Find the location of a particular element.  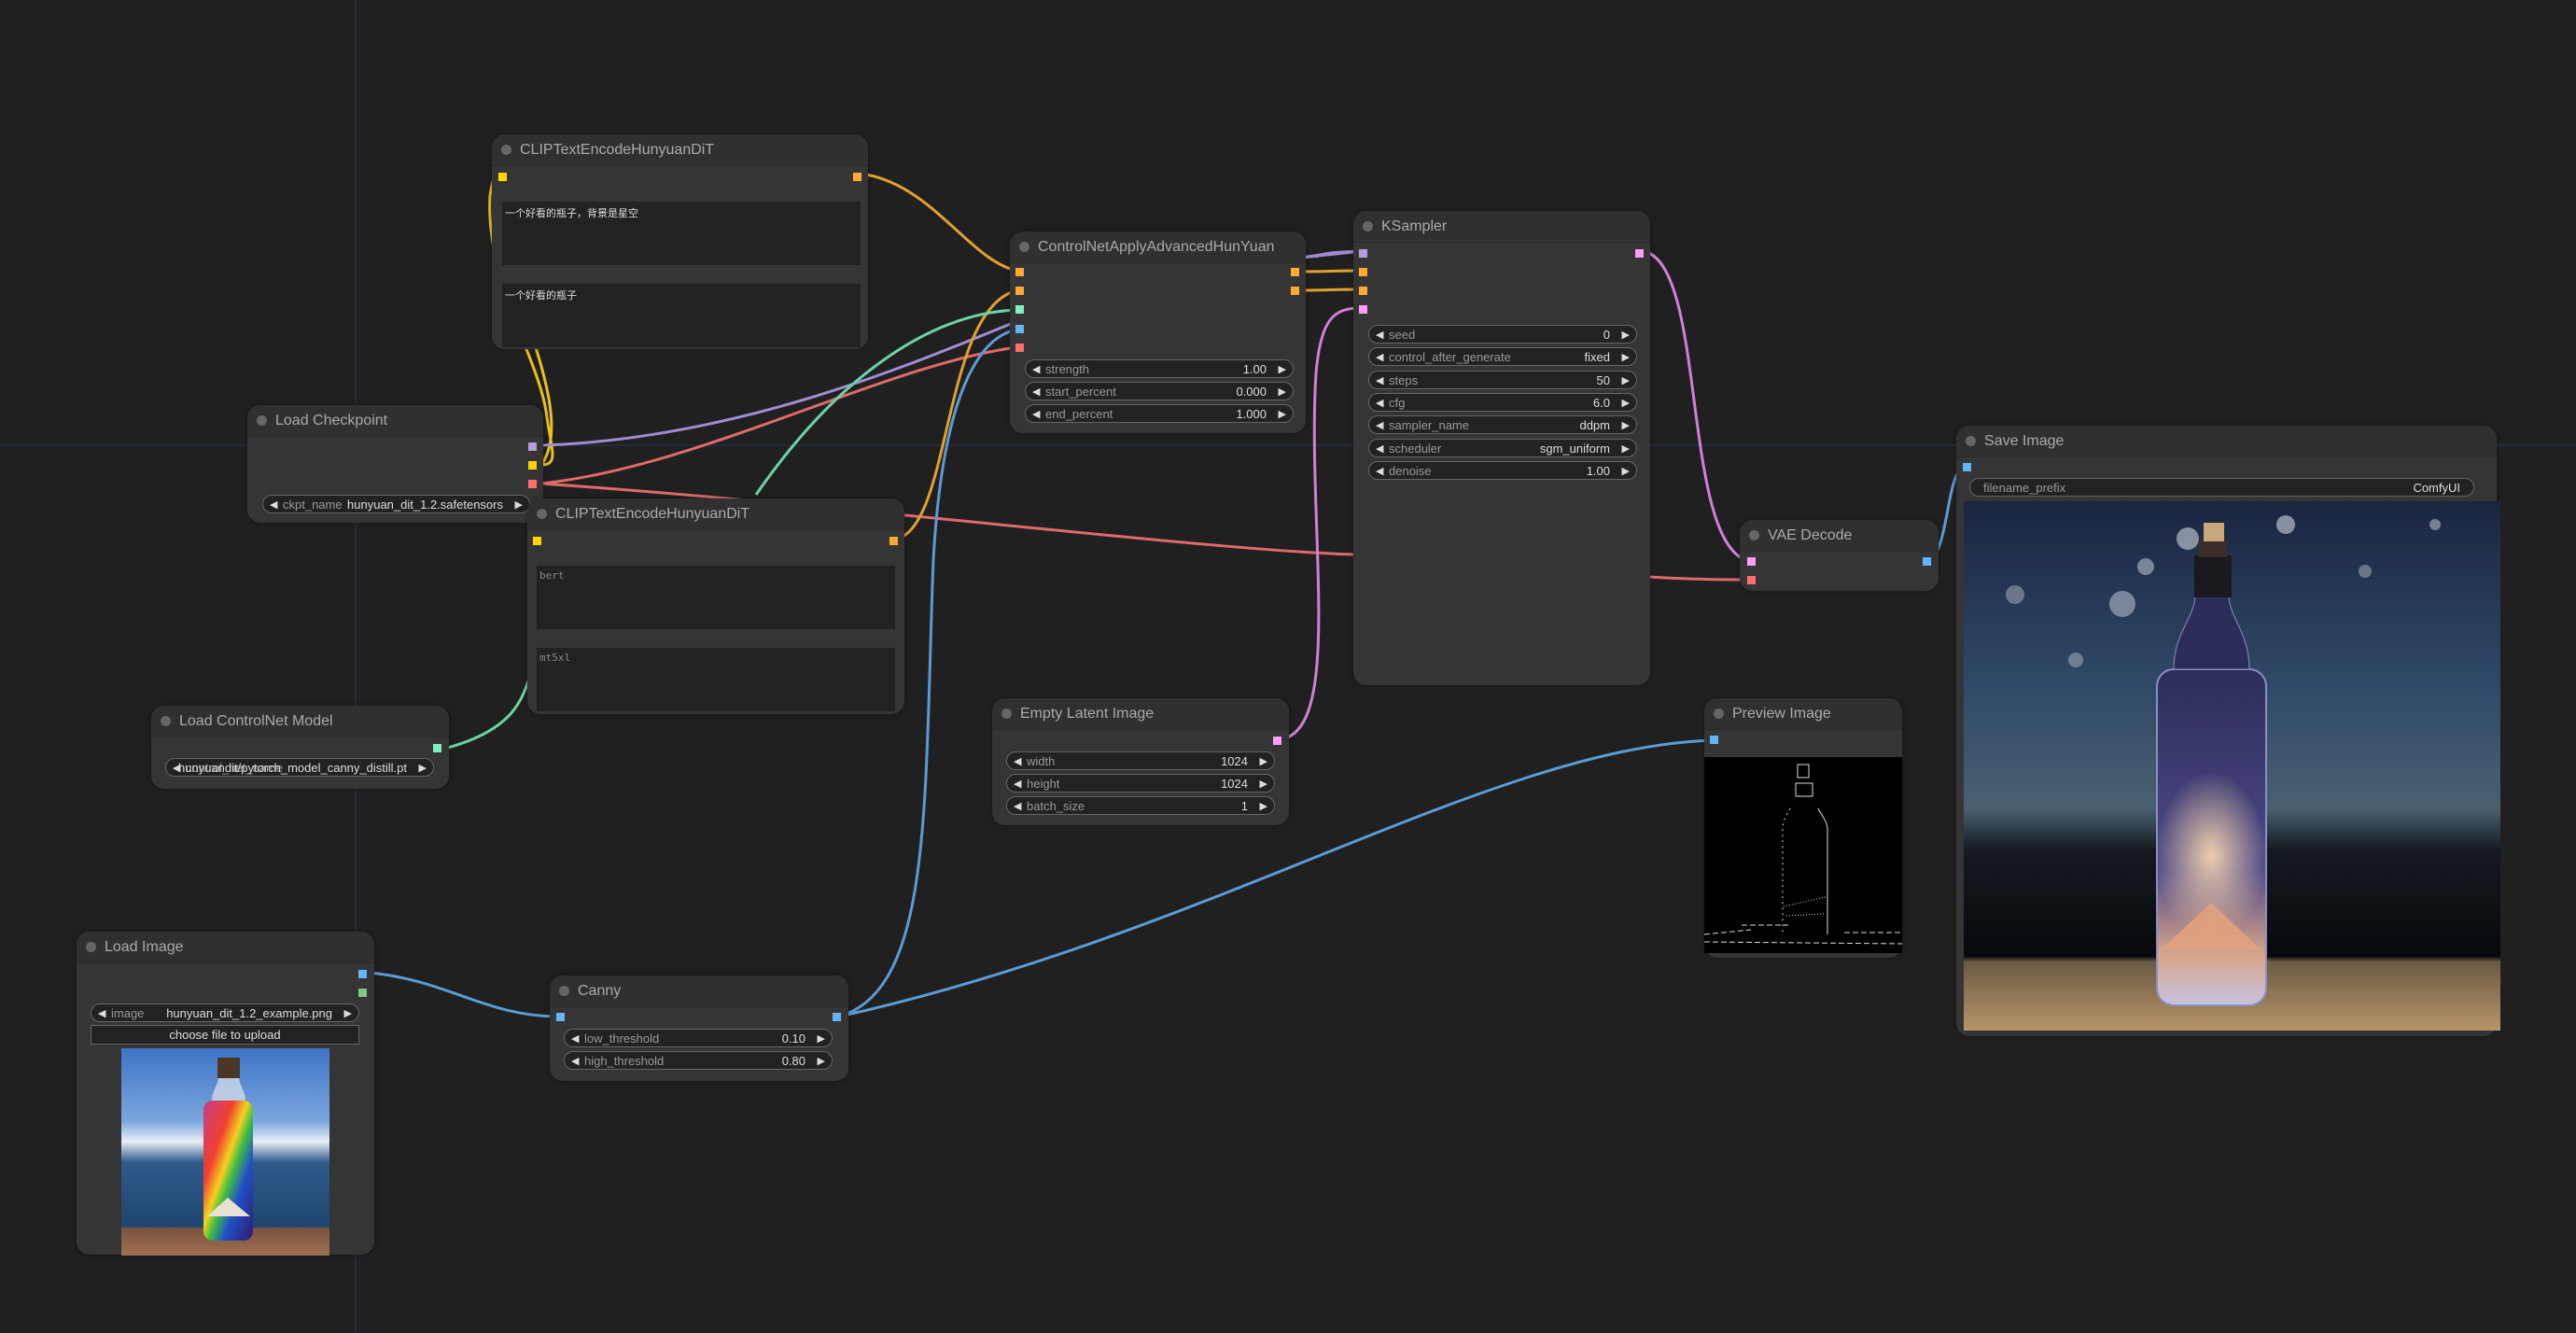

denoise-widget: ◀ denoise 1.00 ▶ is located at coordinates (1502, 470).